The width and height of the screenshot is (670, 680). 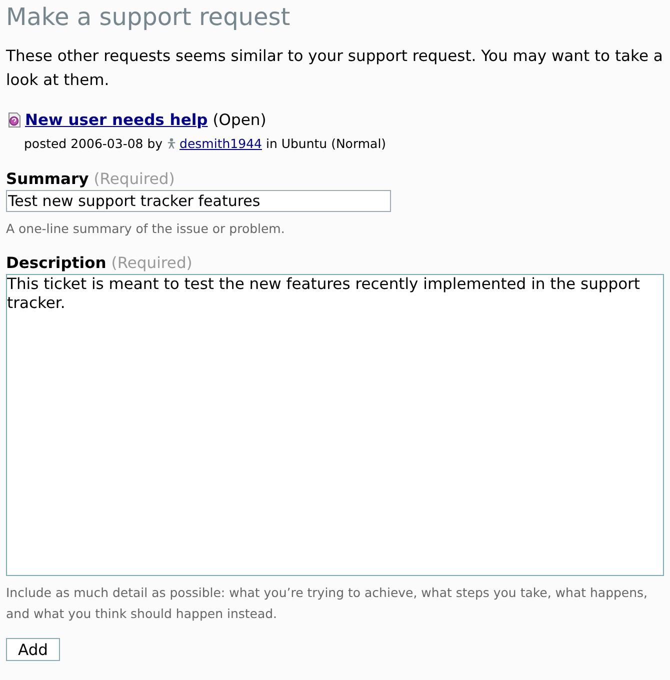 What do you see at coordinates (335, 68) in the screenshot?
I see `intro-text: These other requests seems similar to your support request. You may want to take a look at them.` at bounding box center [335, 68].